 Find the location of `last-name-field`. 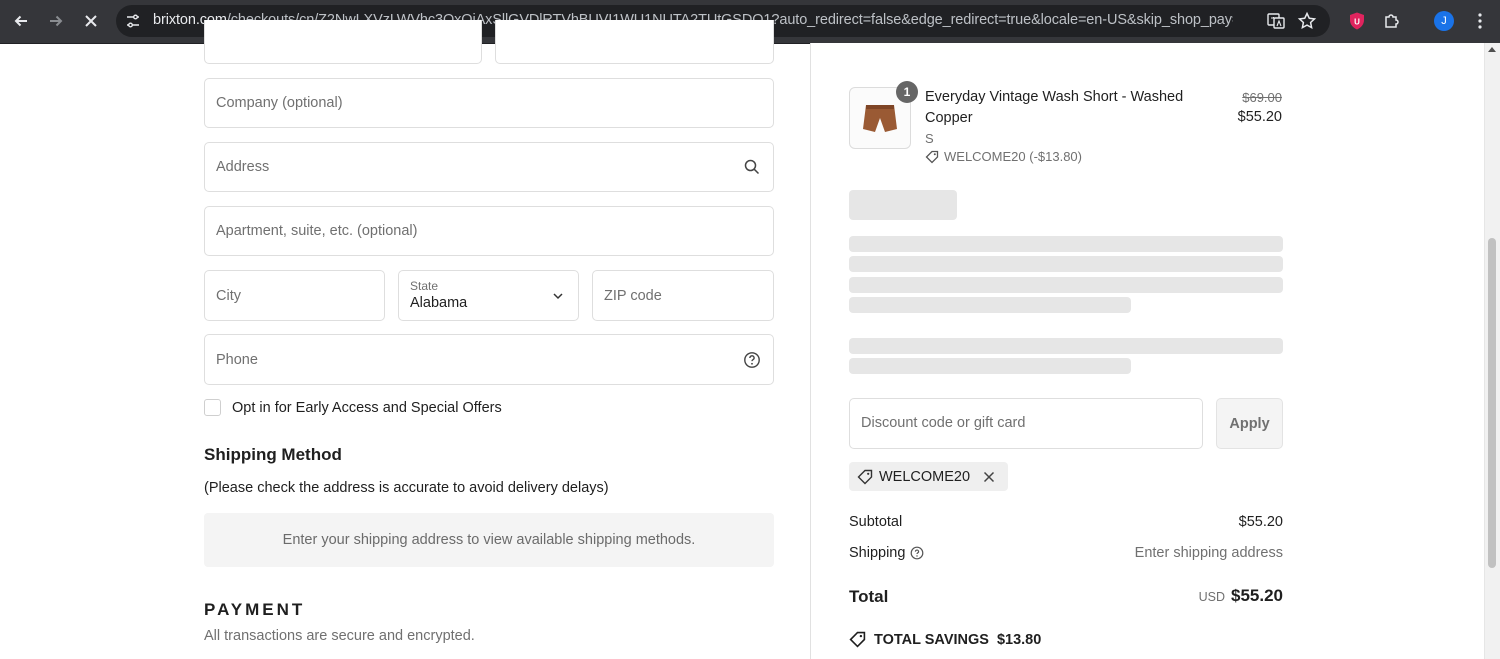

last-name-field is located at coordinates (634, 42).